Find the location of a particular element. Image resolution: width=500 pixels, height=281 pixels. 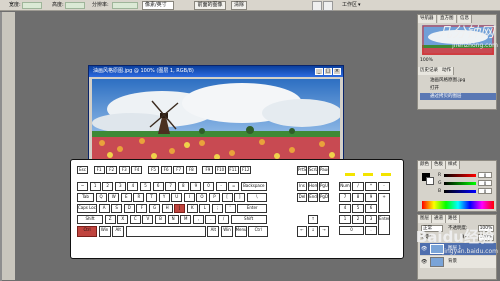

key-sym: ; is located at coordinates (217, 208).